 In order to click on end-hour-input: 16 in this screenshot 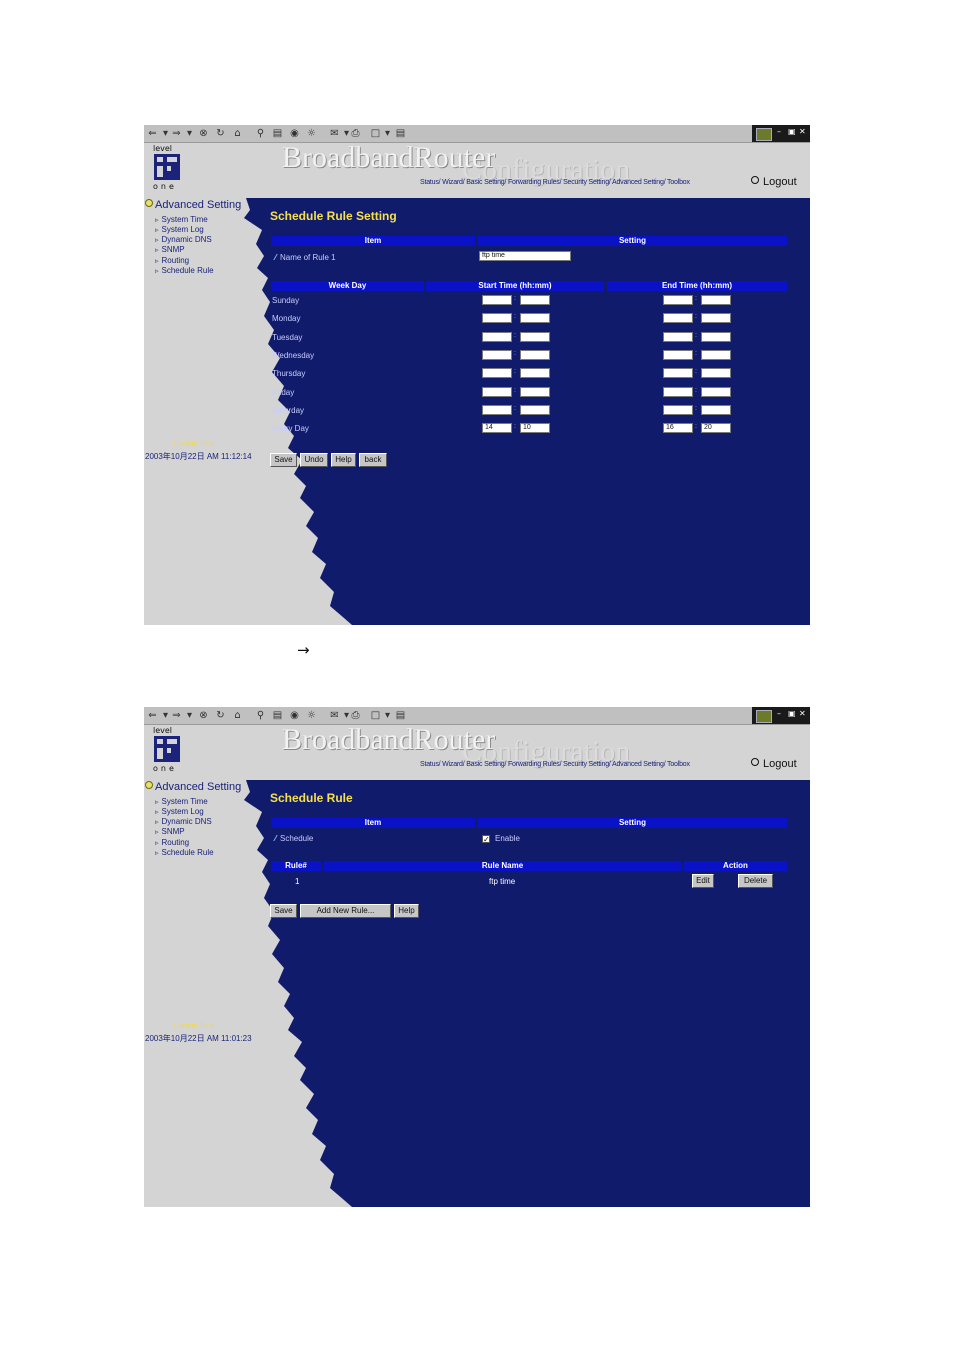, I will do `click(678, 428)`.